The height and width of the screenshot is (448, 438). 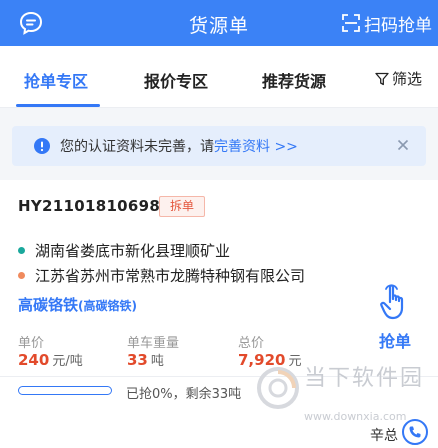 I want to click on unit-price-label: 单价, so click(x=31, y=343).